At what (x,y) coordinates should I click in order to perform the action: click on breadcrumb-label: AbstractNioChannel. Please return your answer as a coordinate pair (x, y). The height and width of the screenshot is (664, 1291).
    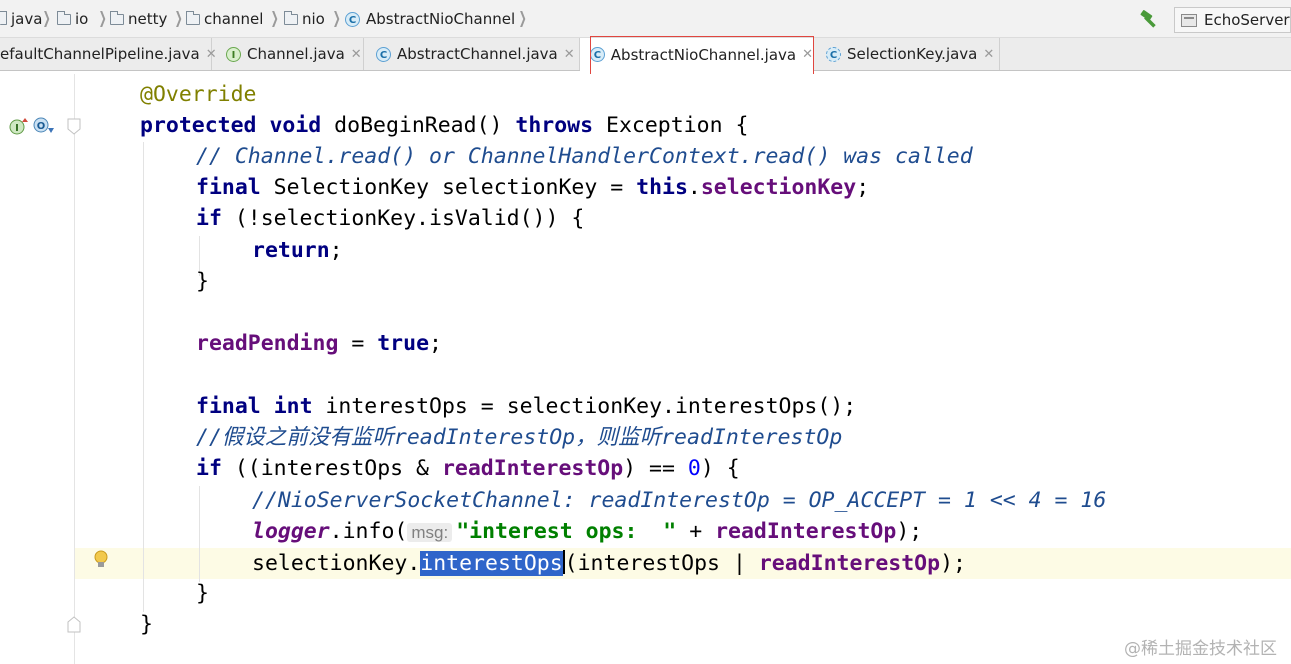
    Looking at the image, I should click on (441, 19).